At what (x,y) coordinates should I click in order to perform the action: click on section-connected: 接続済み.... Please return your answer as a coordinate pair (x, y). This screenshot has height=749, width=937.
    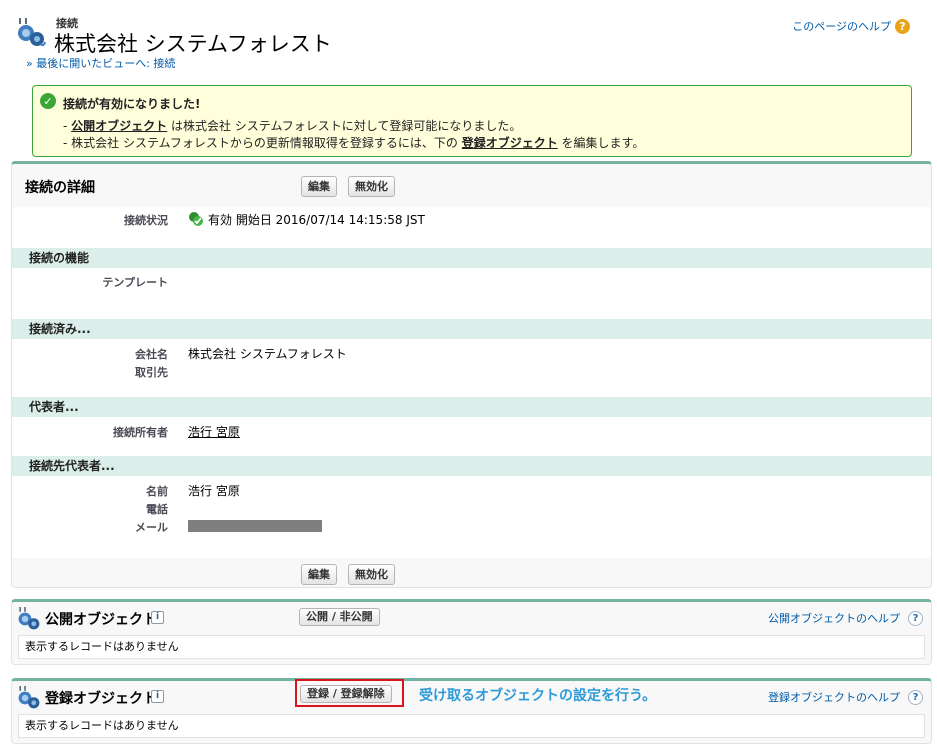
    Looking at the image, I should click on (471, 329).